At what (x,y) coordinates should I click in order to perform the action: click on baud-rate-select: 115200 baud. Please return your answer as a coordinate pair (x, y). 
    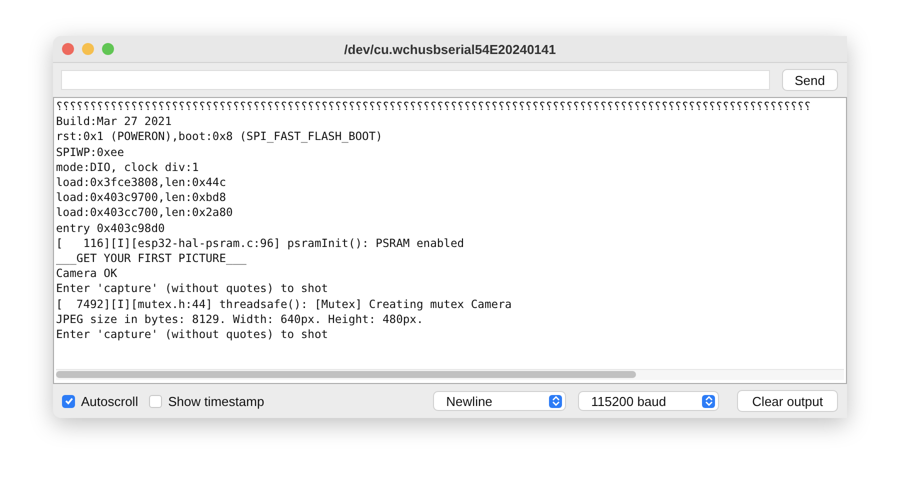
    Looking at the image, I should click on (649, 401).